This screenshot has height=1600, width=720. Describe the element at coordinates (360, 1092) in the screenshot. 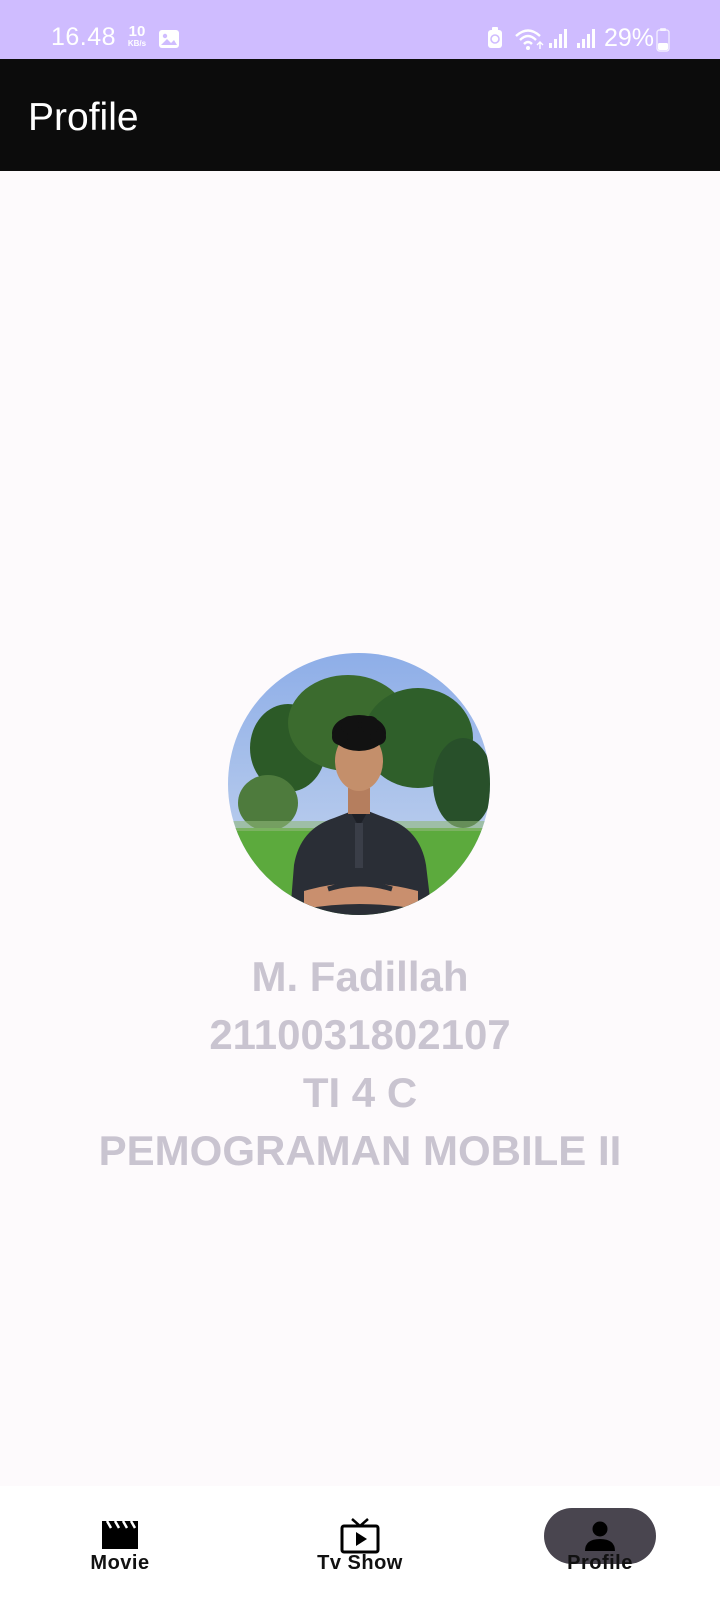

I see `profile-class: TI 4 C` at that location.